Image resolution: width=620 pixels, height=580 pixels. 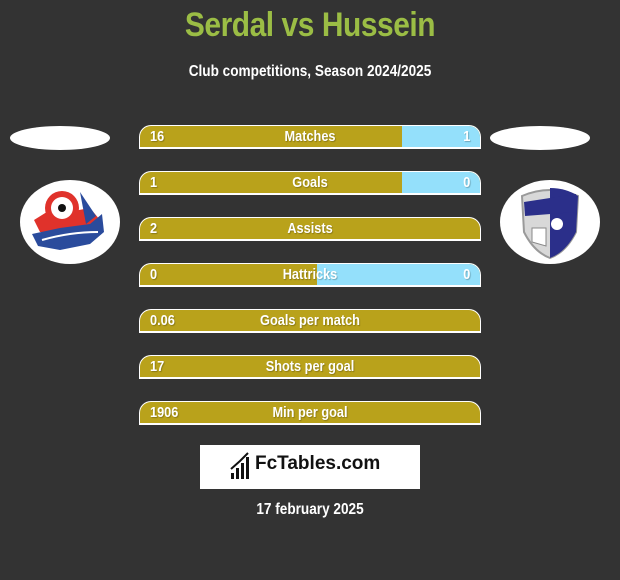 I want to click on left-value: 2, so click(x=154, y=228).